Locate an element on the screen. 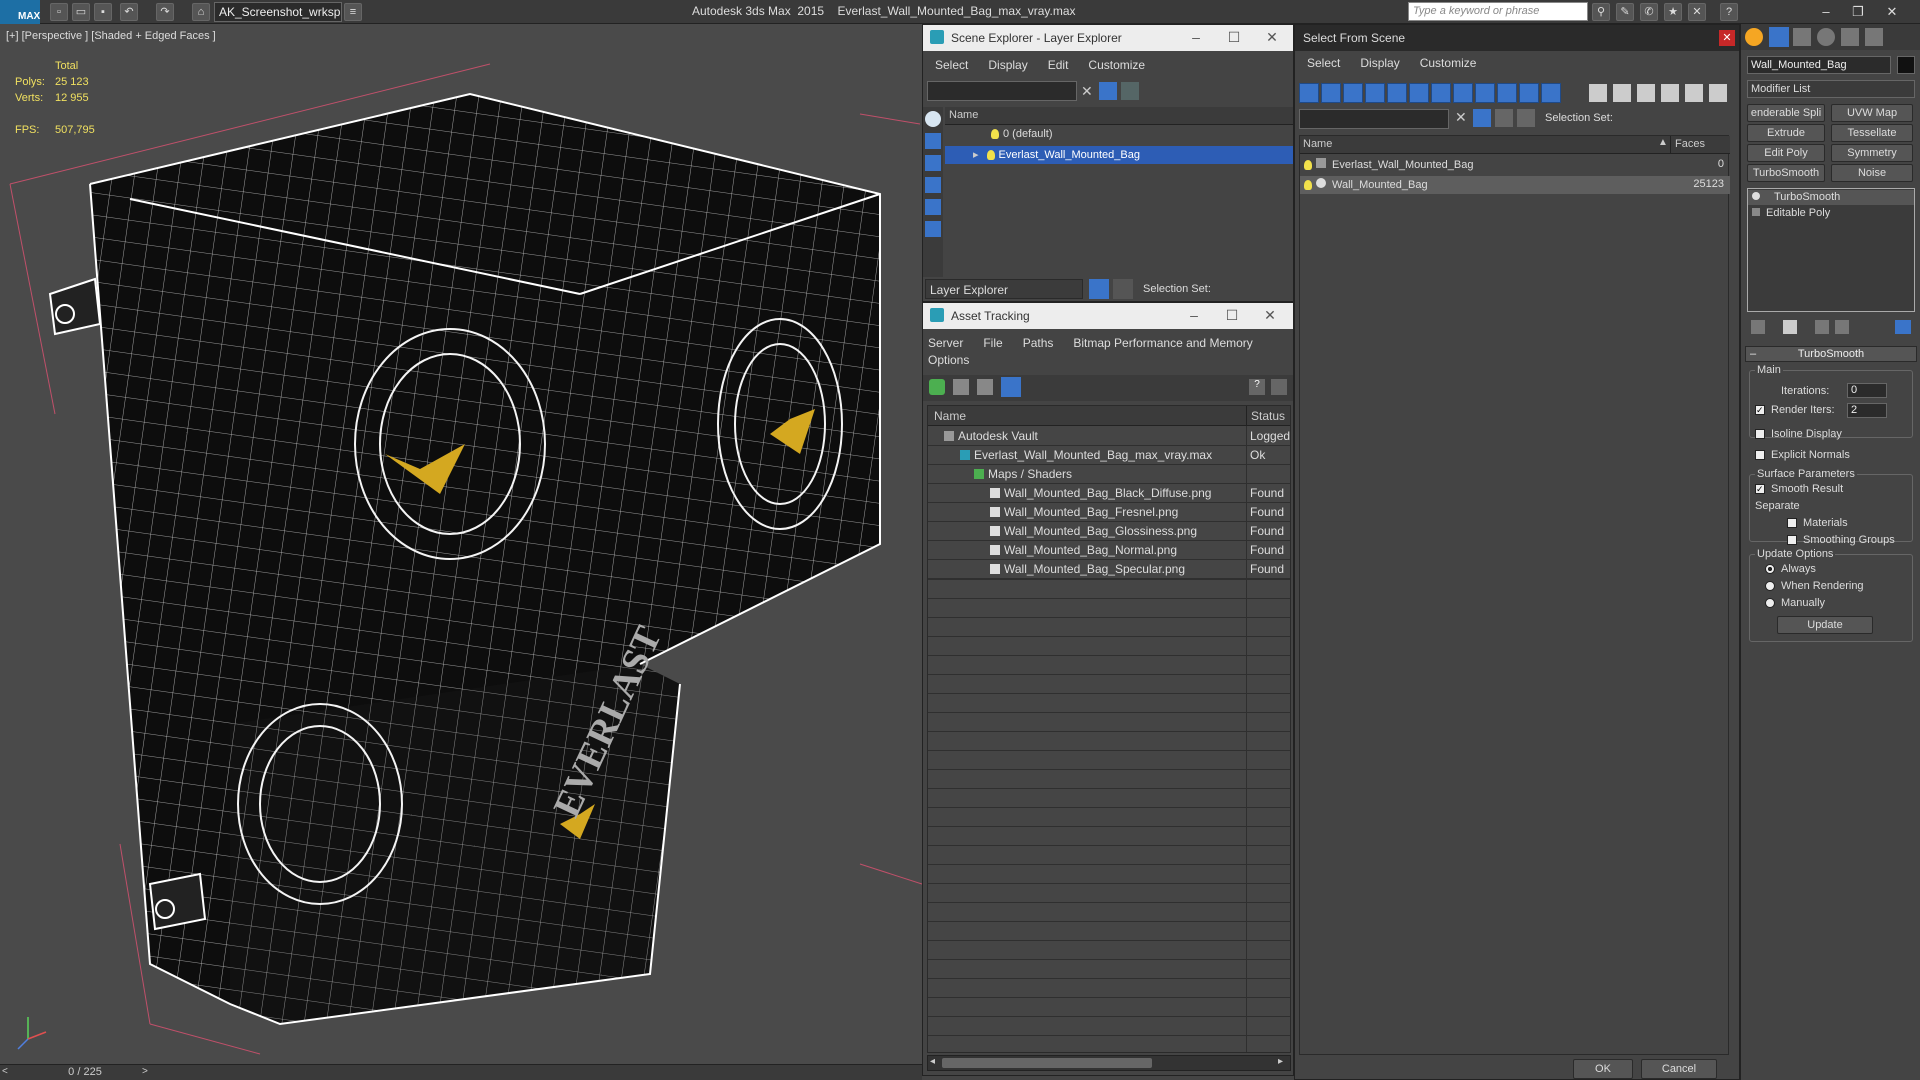 Image resolution: width=1920 pixels, height=1080 pixels. menu-options: Options is located at coordinates (948, 360).